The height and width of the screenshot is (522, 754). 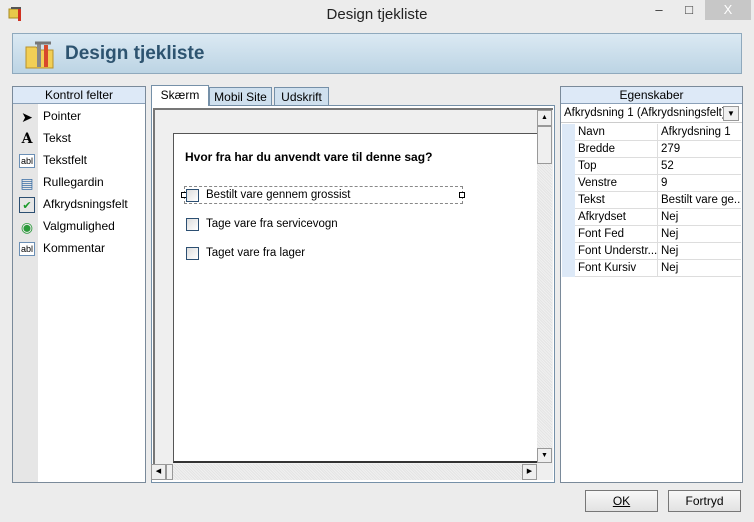 I want to click on ok-button: OK, so click(x=621, y=501).